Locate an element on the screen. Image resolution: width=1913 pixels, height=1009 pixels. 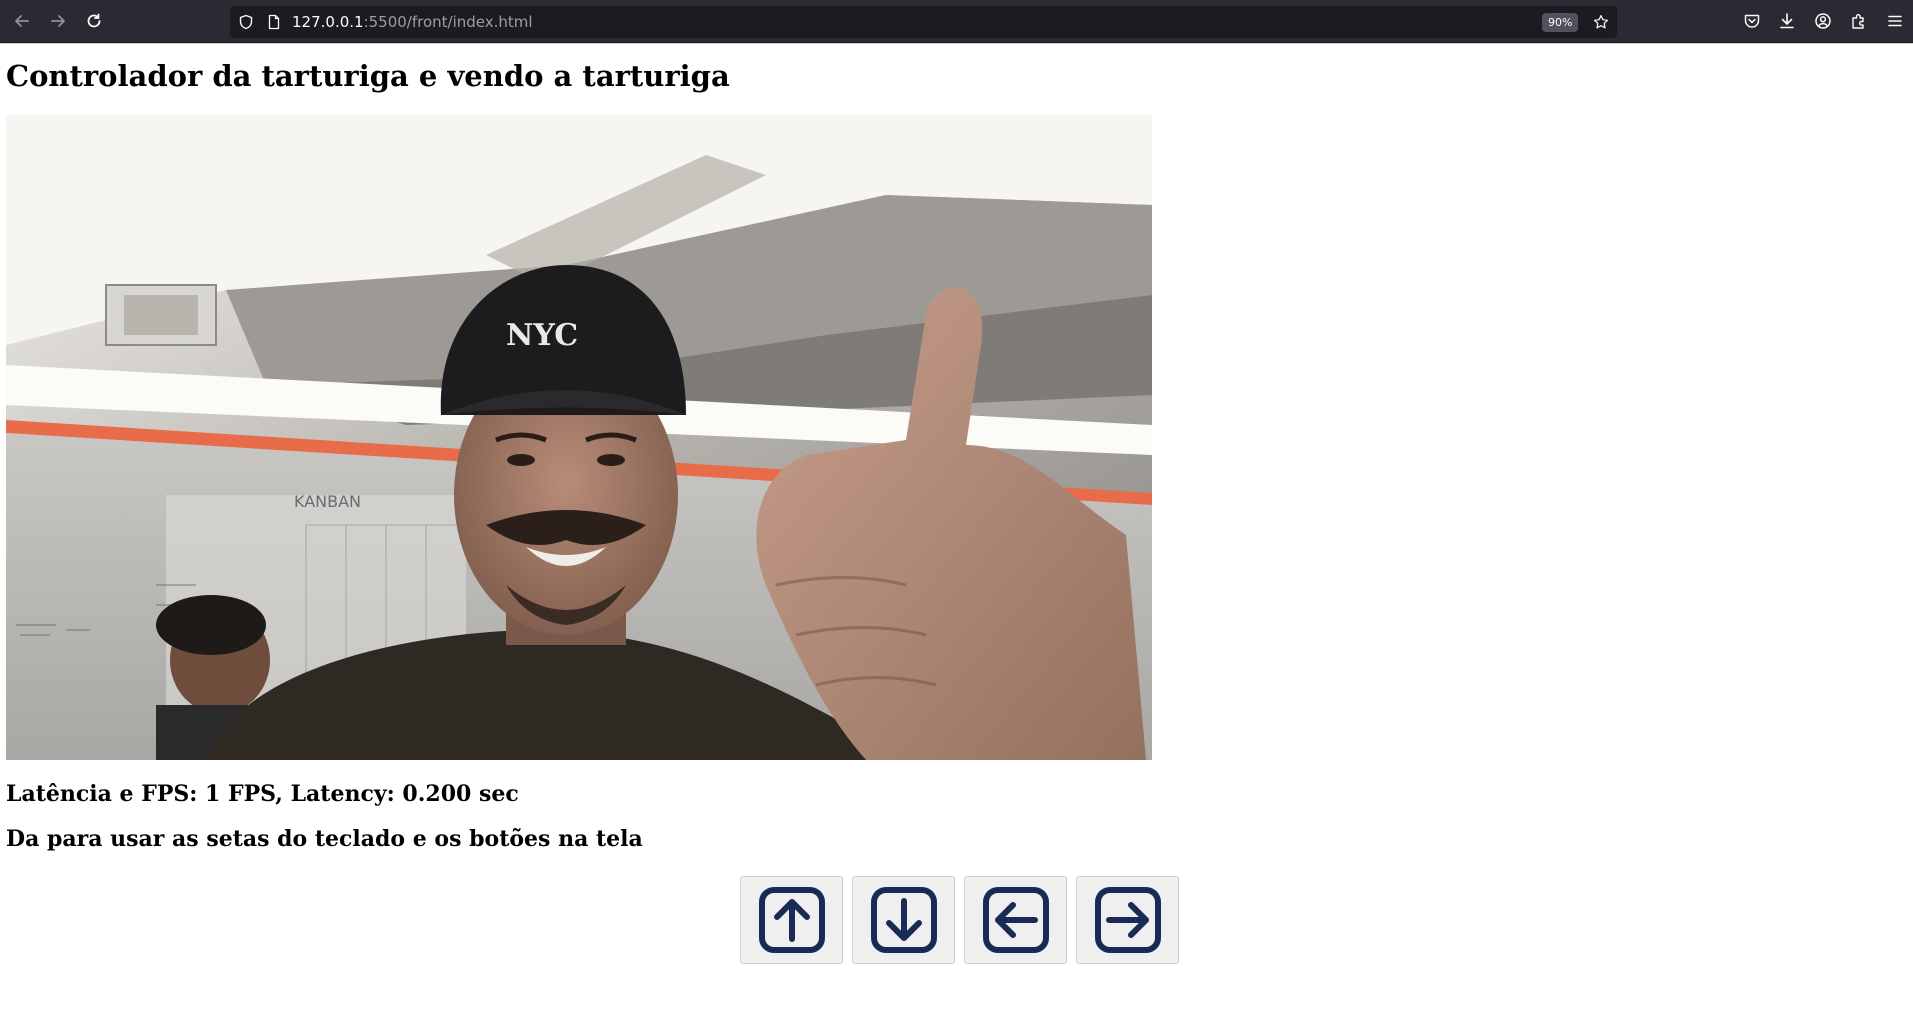
cap-text: NYC is located at coordinates (542, 335).